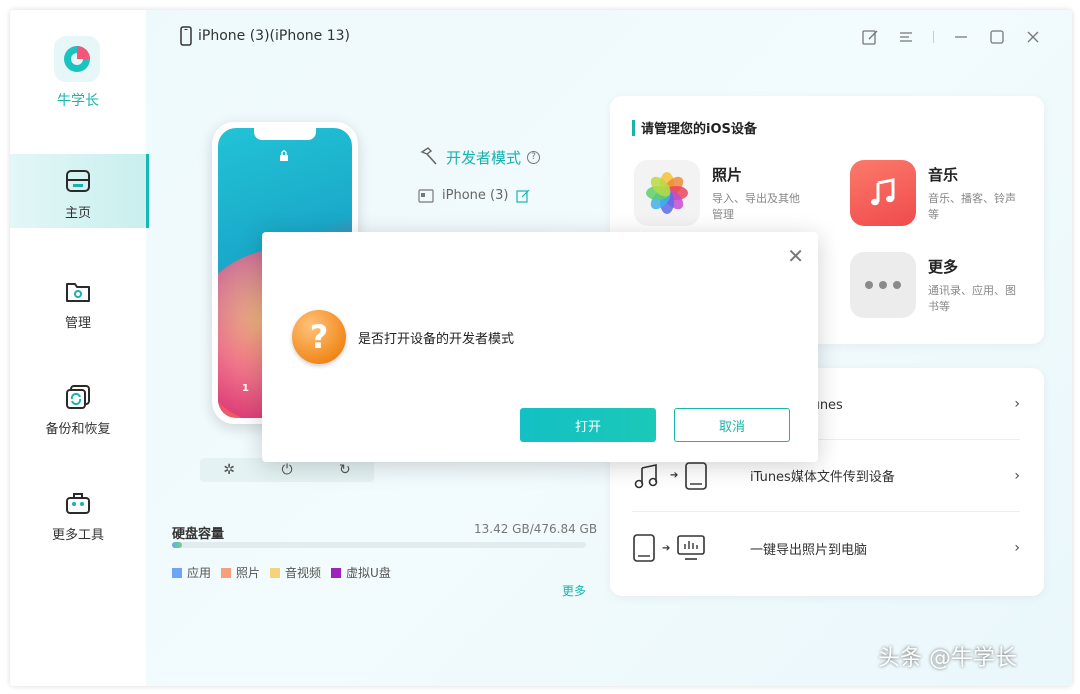 Image resolution: width=1080 pixels, height=694 pixels. I want to click on device-name-row: iPhone (3), so click(479, 195).